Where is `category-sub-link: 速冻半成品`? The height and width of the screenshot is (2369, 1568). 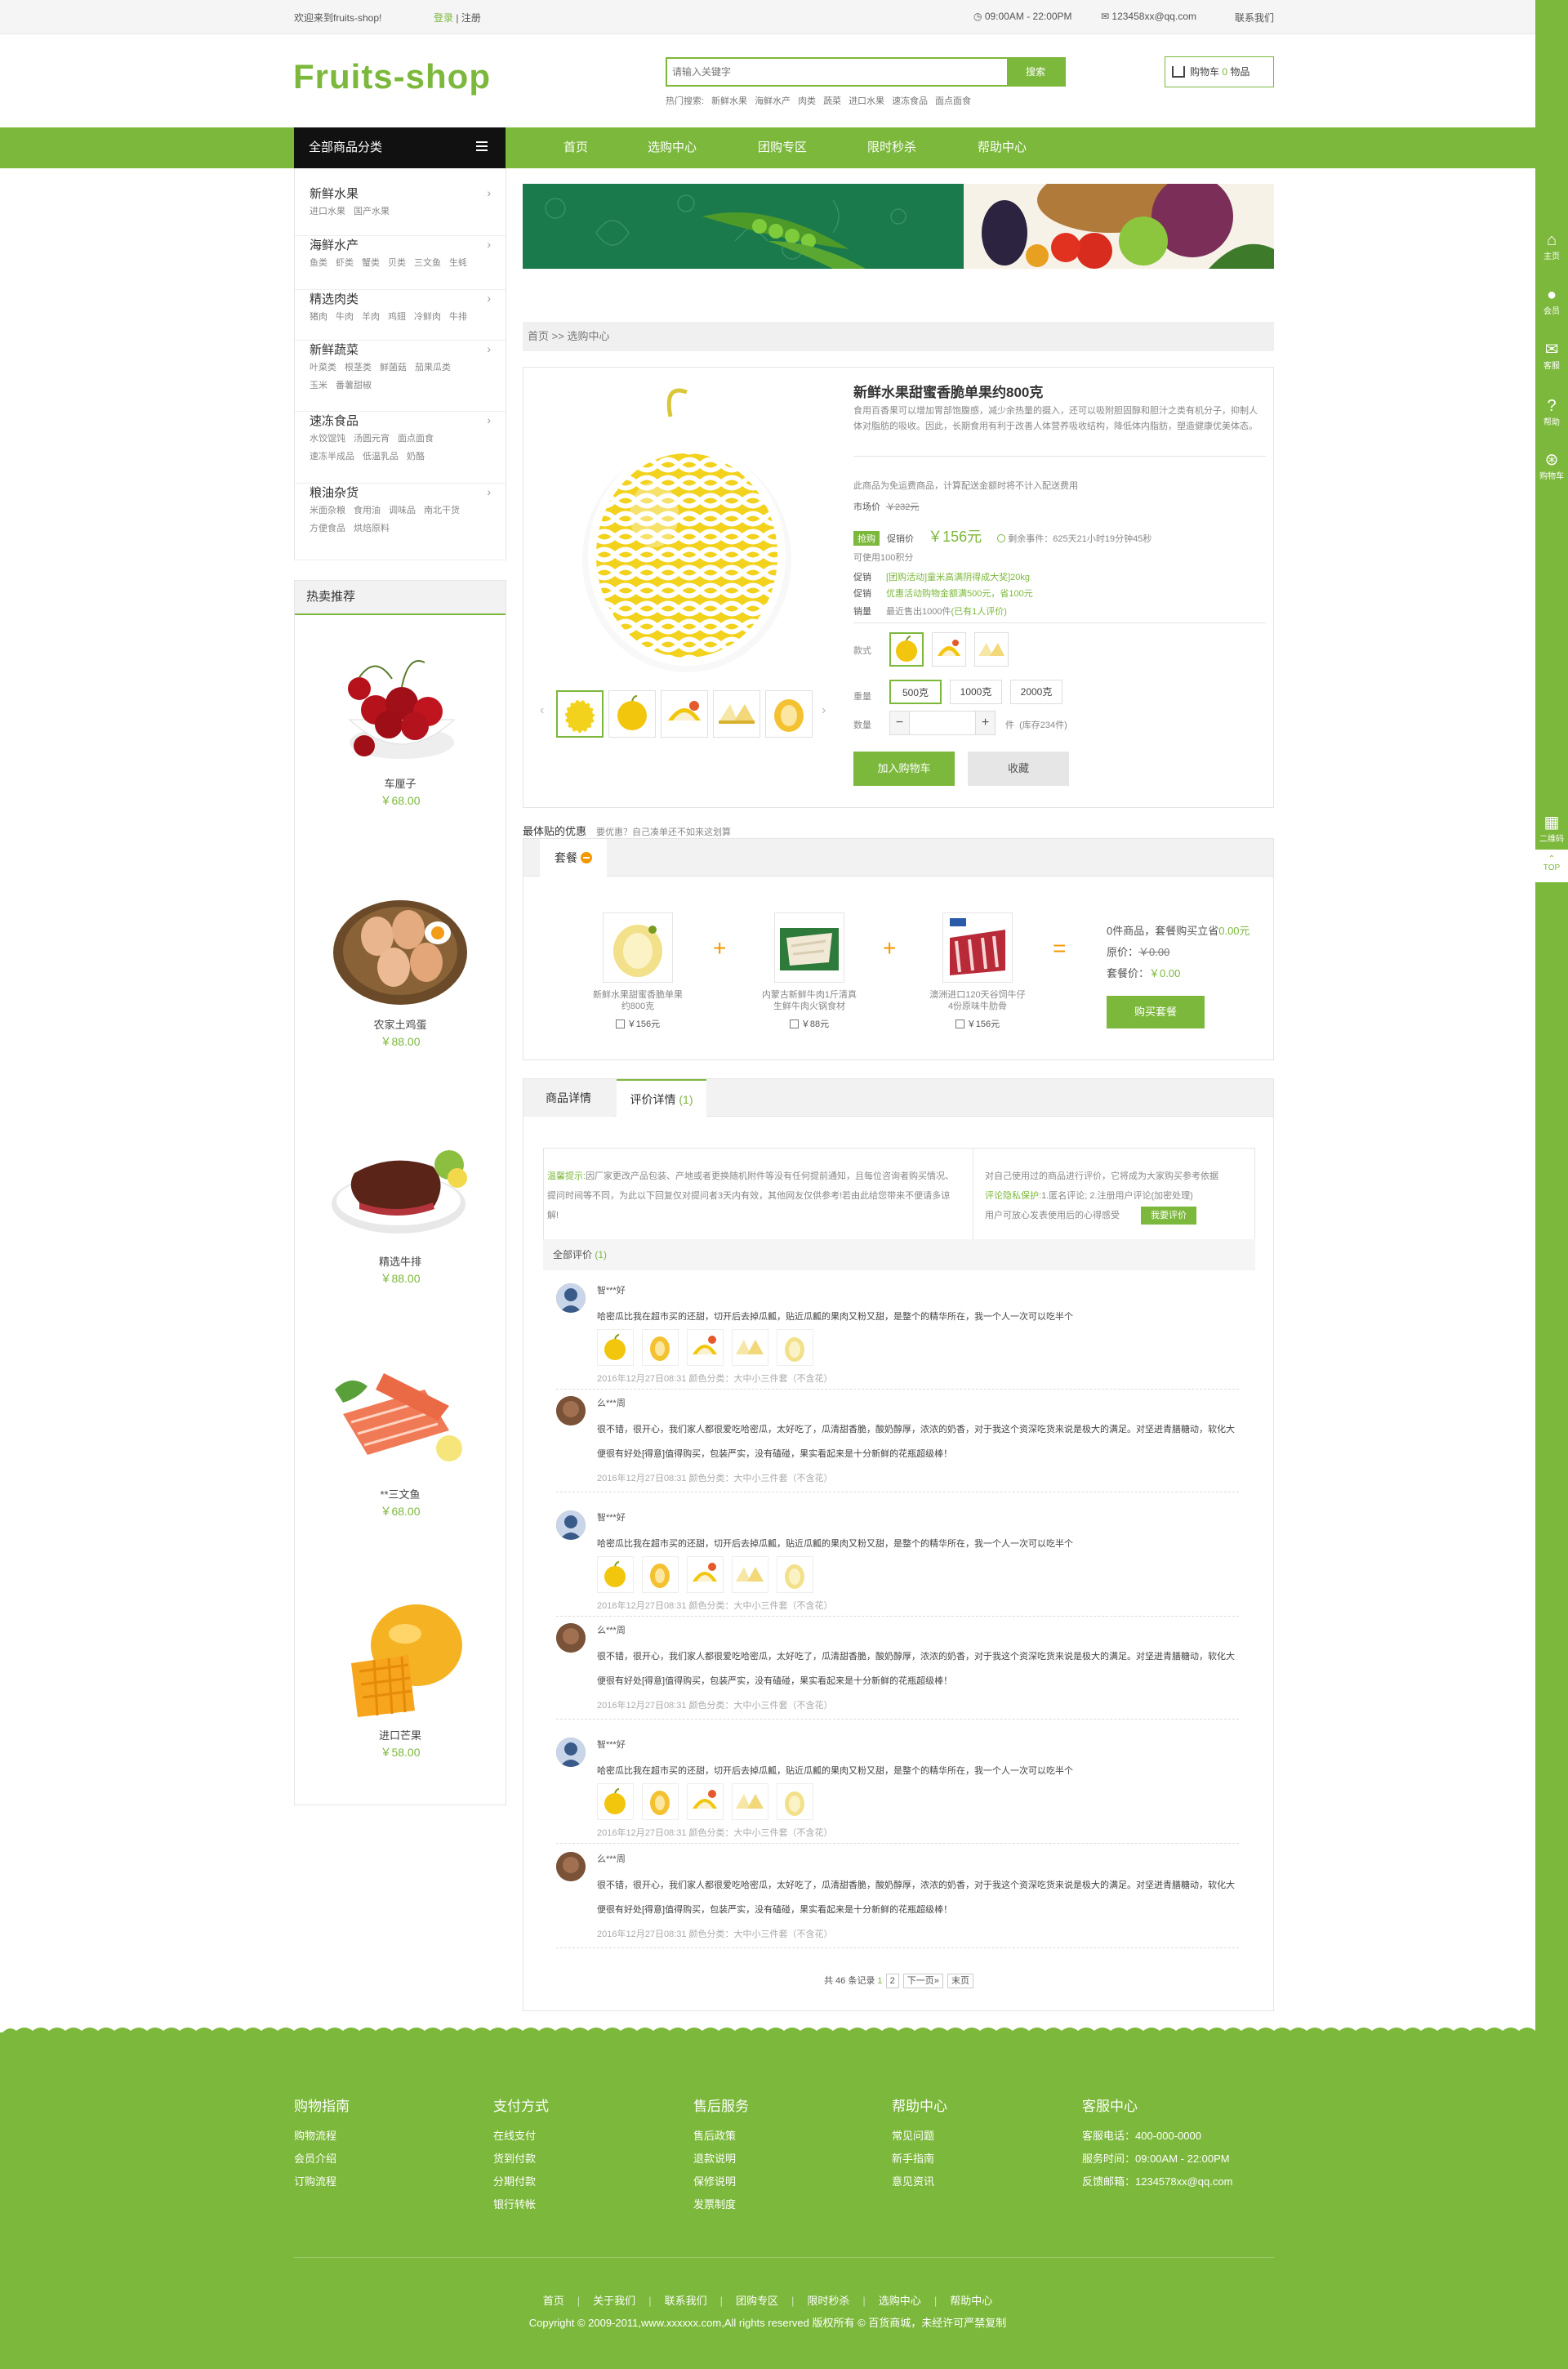
category-sub-link: 速冻半成品 is located at coordinates (332, 457).